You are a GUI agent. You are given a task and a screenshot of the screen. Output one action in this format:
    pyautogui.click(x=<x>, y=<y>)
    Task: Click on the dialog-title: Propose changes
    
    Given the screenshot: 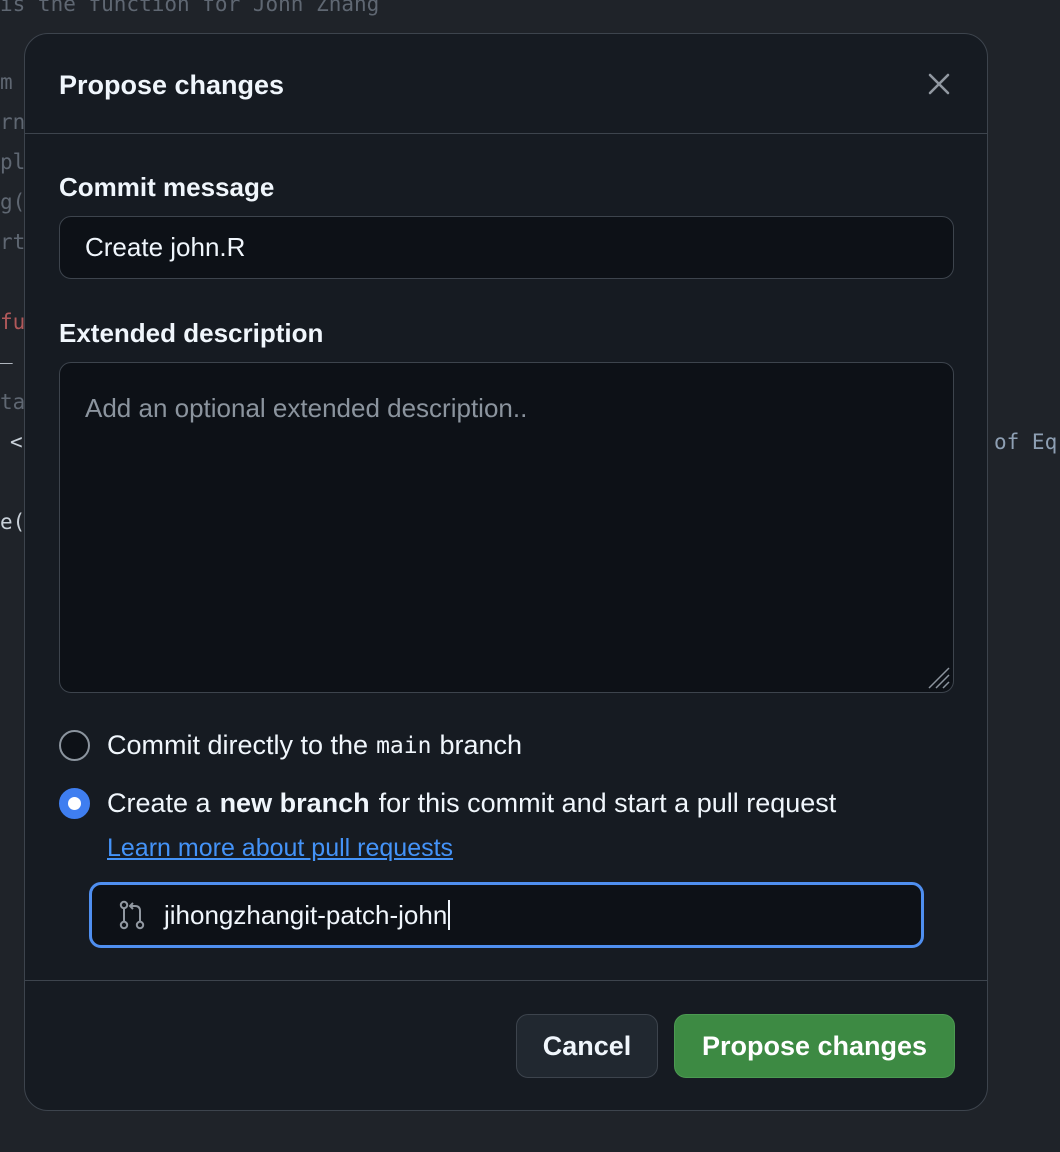 What is the action you would take?
    pyautogui.click(x=172, y=85)
    